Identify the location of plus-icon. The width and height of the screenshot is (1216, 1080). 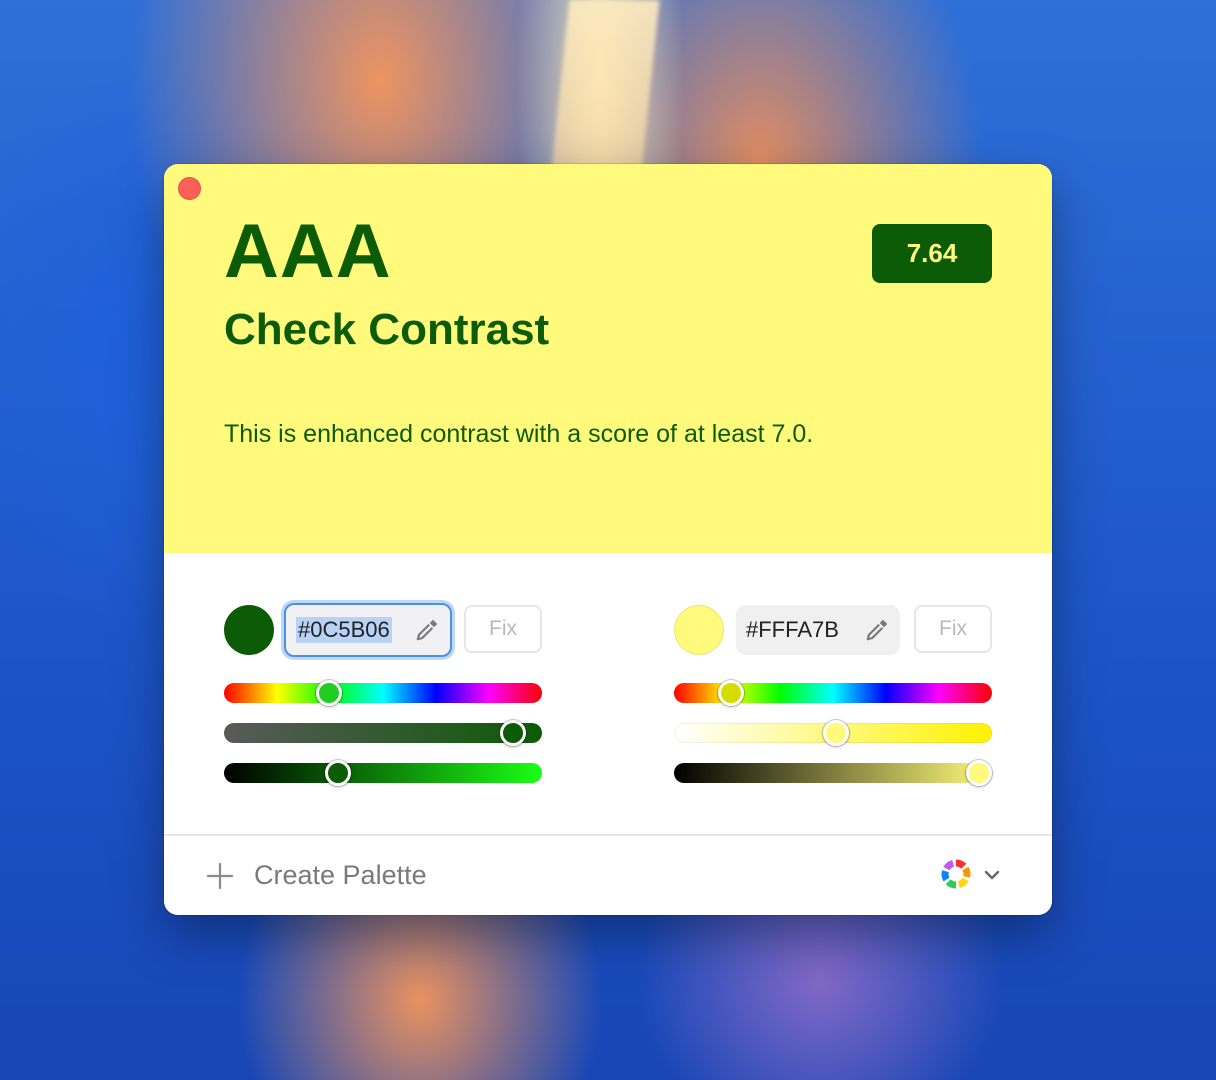
(220, 876).